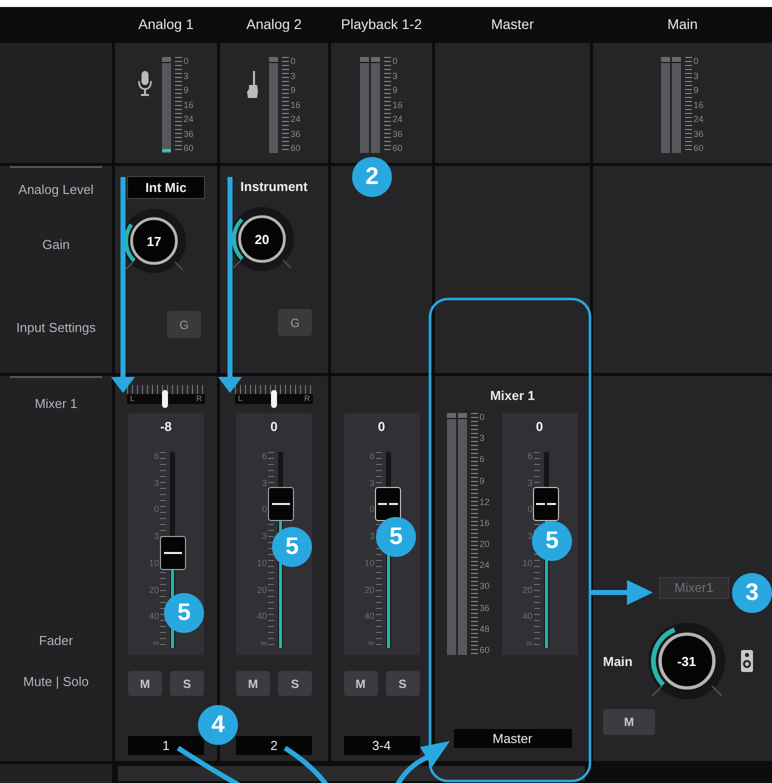  What do you see at coordinates (513, 738) in the screenshot?
I see `channel-name-field: Master` at bounding box center [513, 738].